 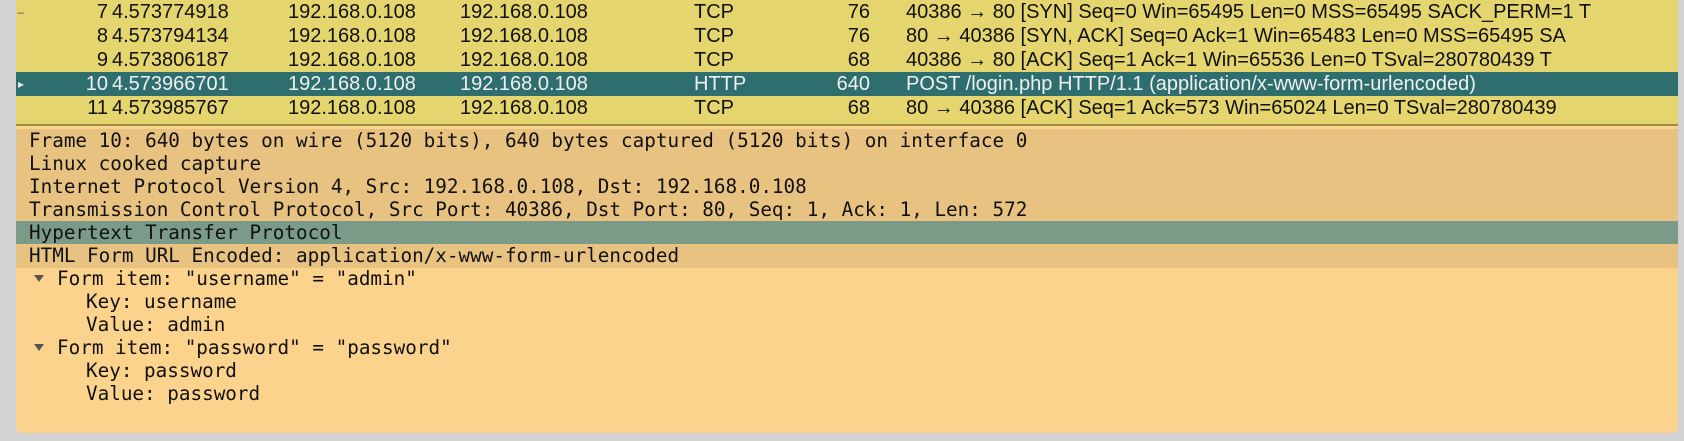 I want to click on detail-form-item-username: Form item: "username" = "admin", so click(x=847, y=279).